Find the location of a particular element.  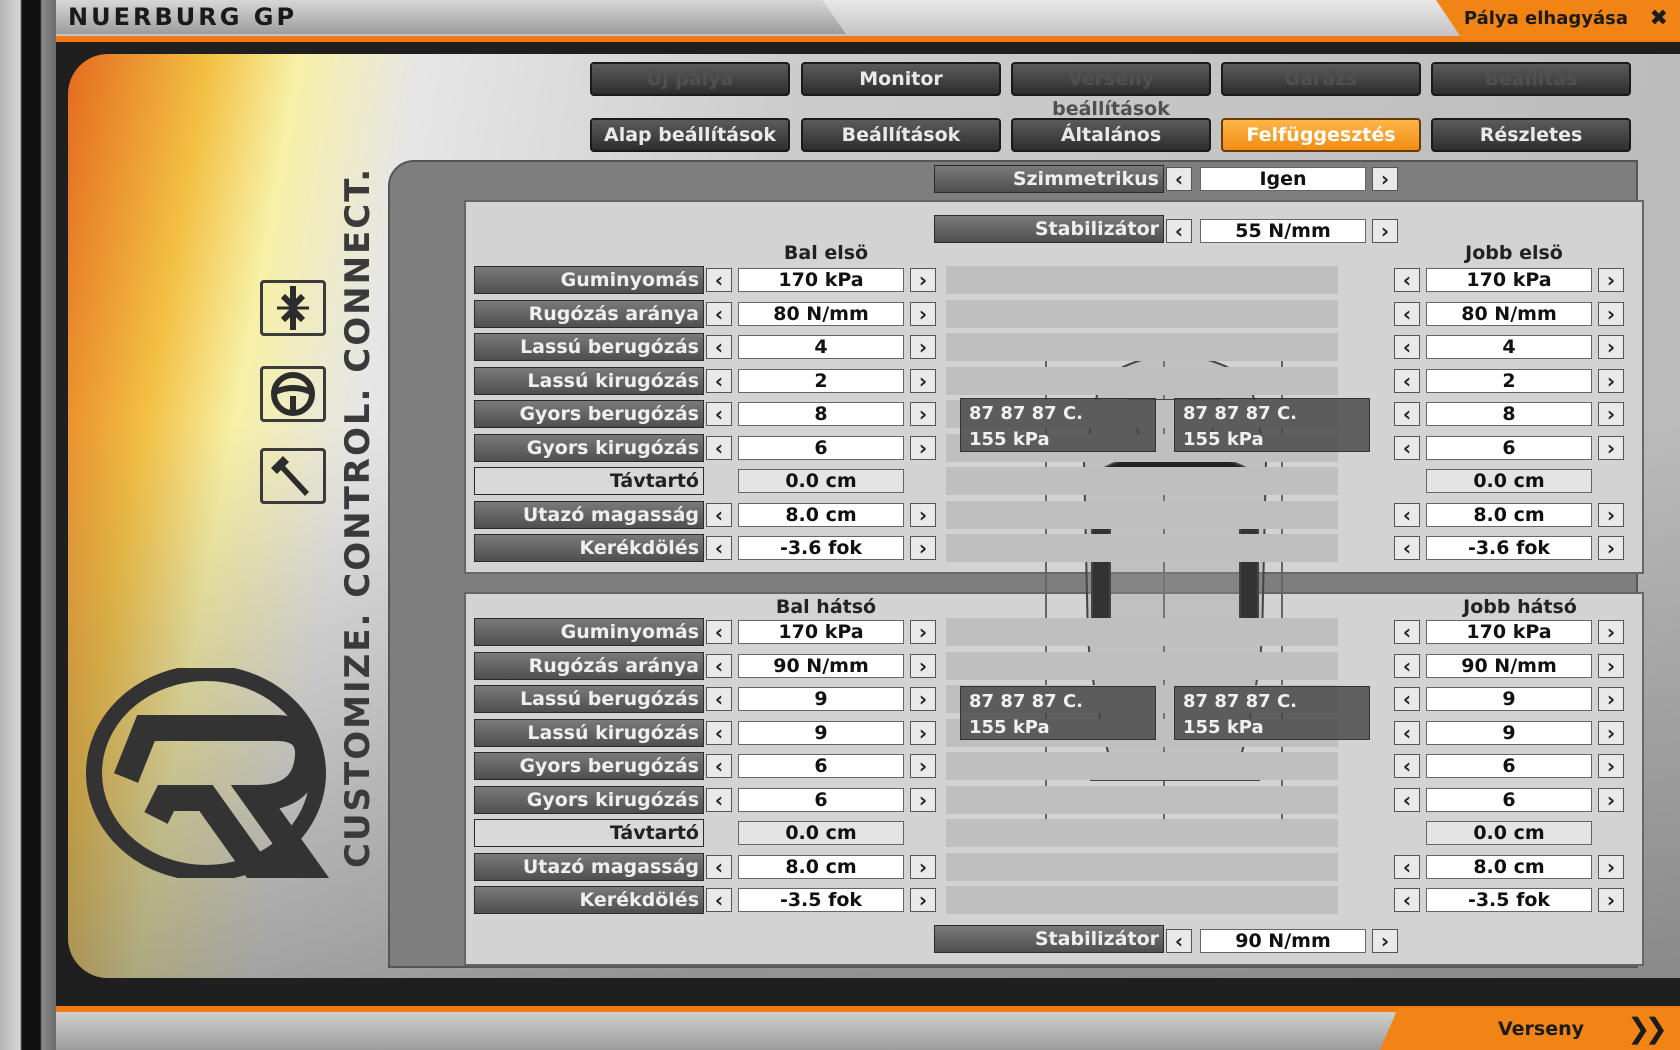

symmetric-label: Szimmetrikus is located at coordinates (1049, 179).